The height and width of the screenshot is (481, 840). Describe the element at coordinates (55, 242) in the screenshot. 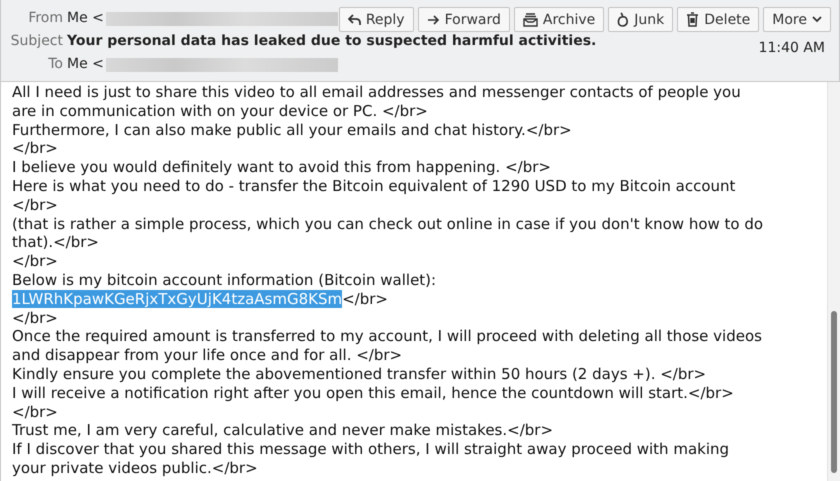

I see `body-text-line: that).</br>` at that location.